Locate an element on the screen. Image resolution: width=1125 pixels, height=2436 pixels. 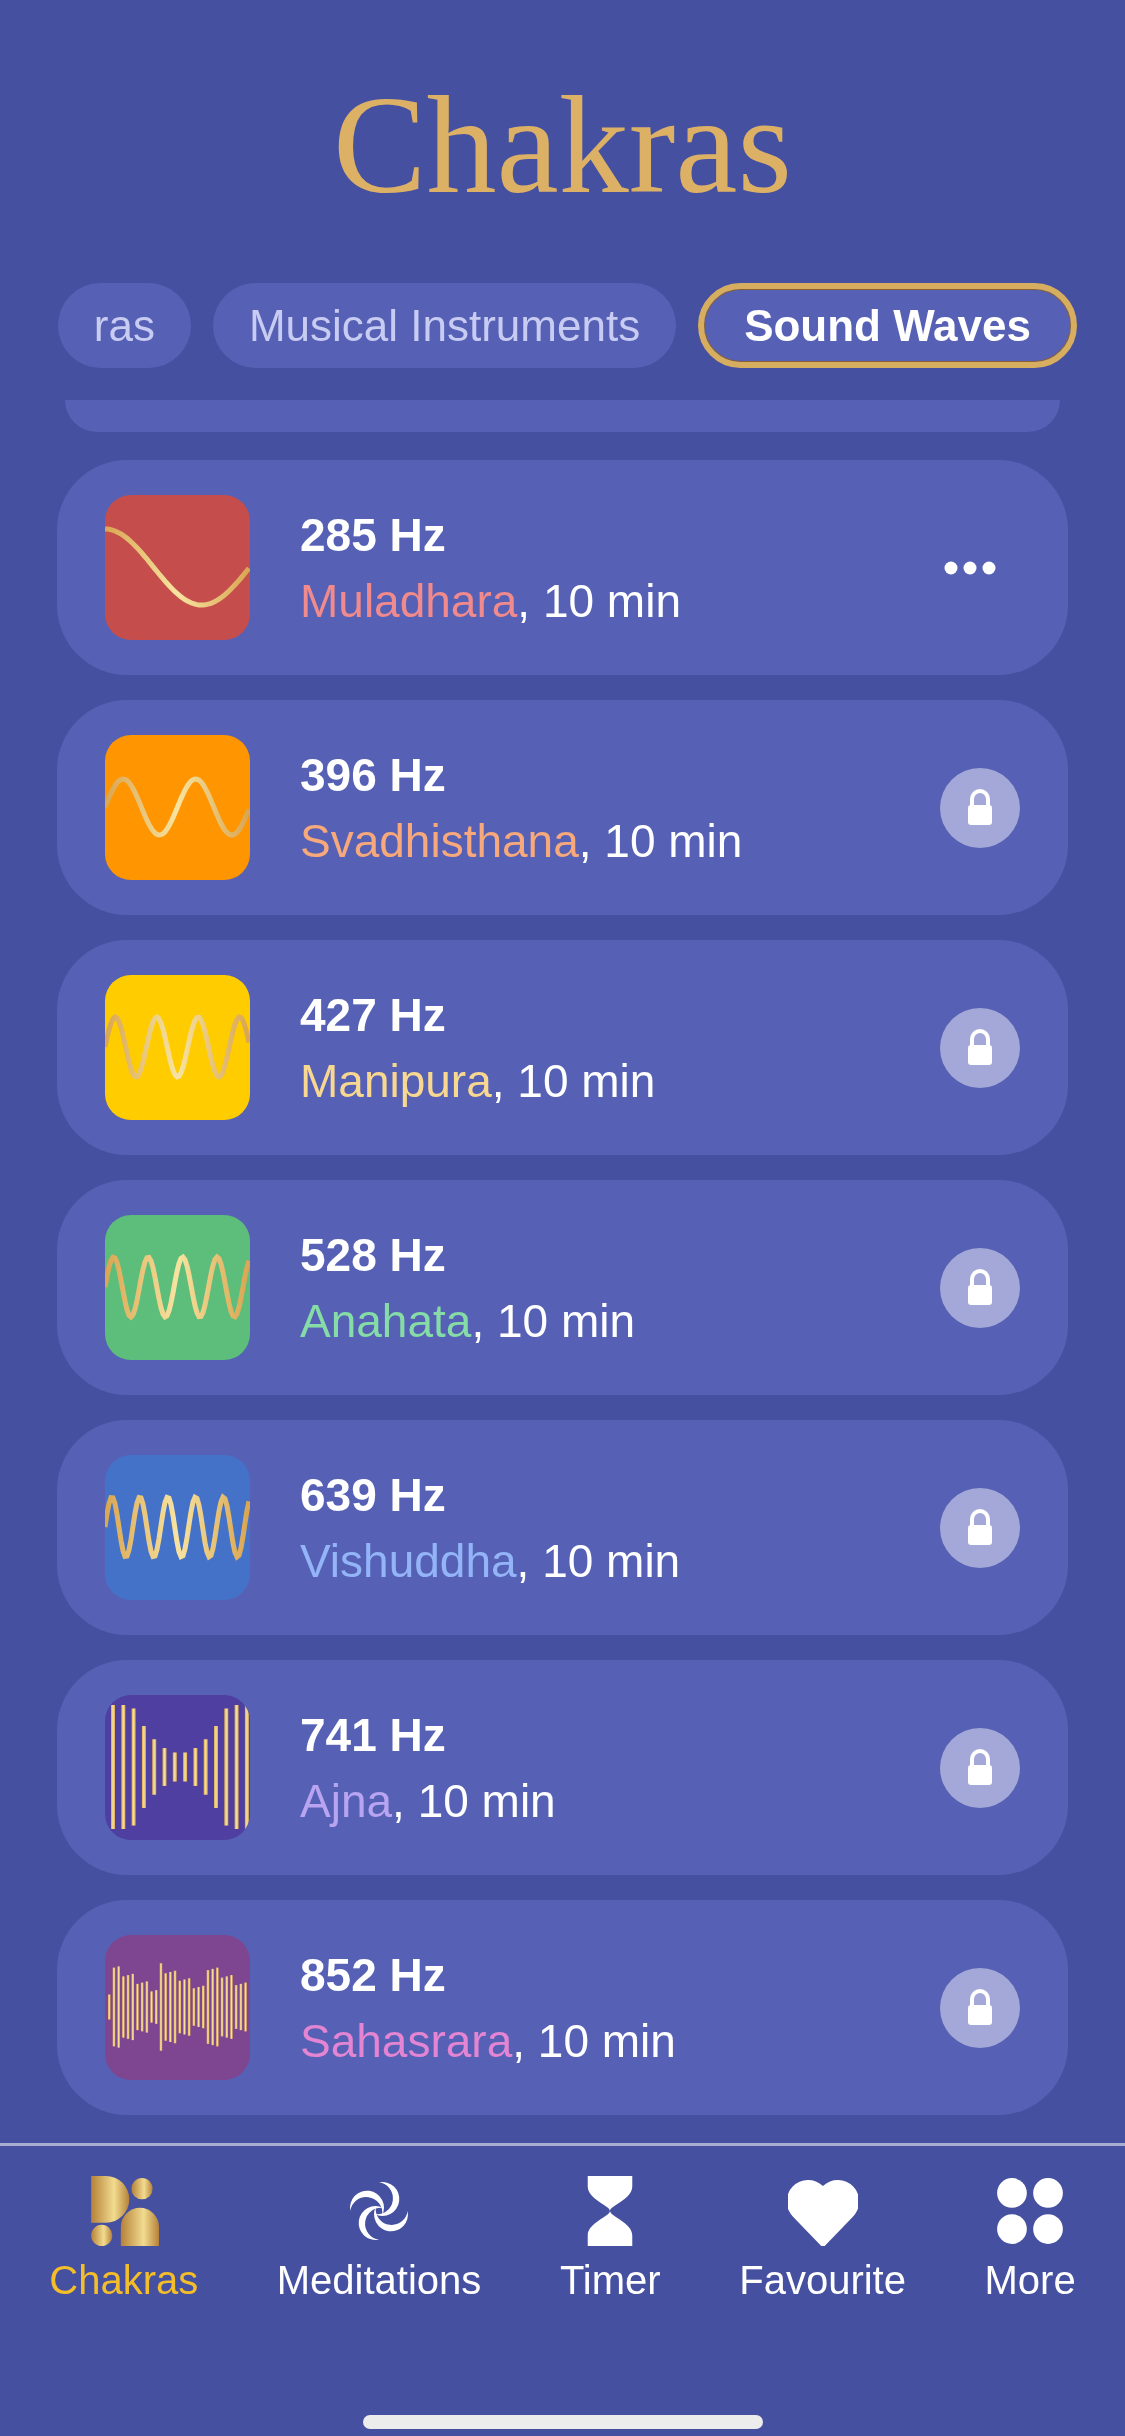
category-tab: Musical Instruments is located at coordinates (444, 325).